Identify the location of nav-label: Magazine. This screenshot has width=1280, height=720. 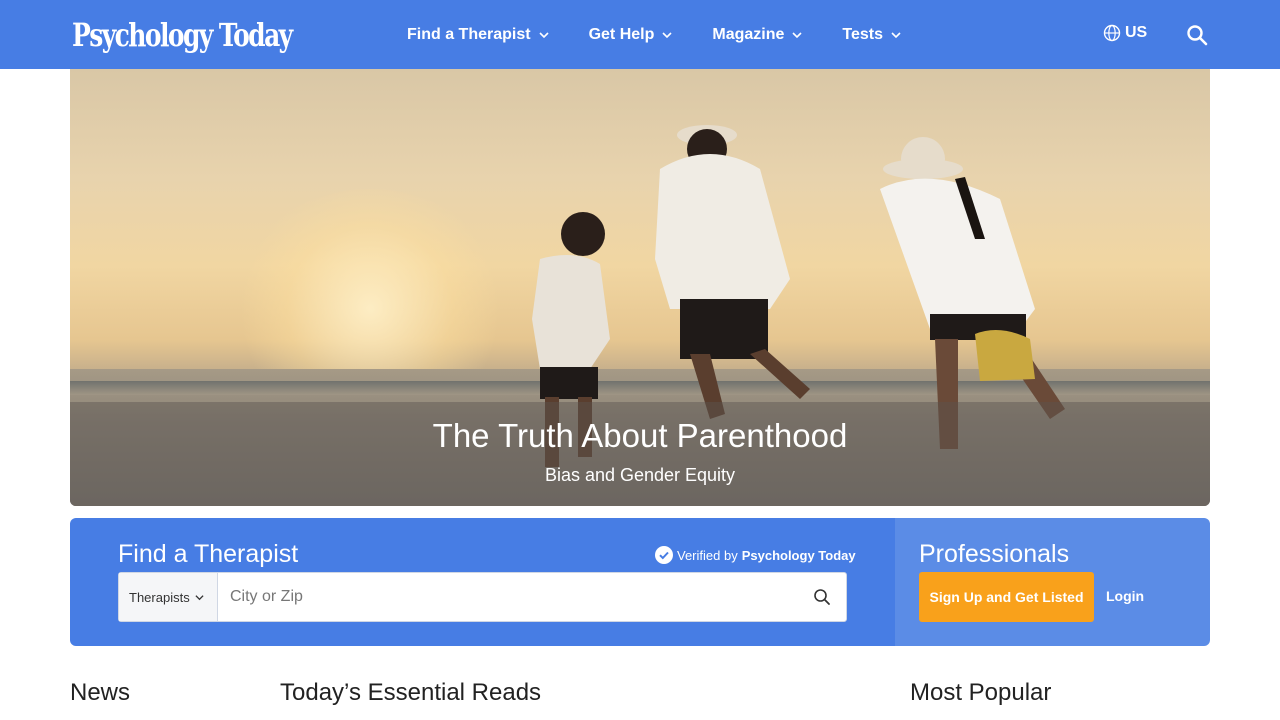
(748, 34).